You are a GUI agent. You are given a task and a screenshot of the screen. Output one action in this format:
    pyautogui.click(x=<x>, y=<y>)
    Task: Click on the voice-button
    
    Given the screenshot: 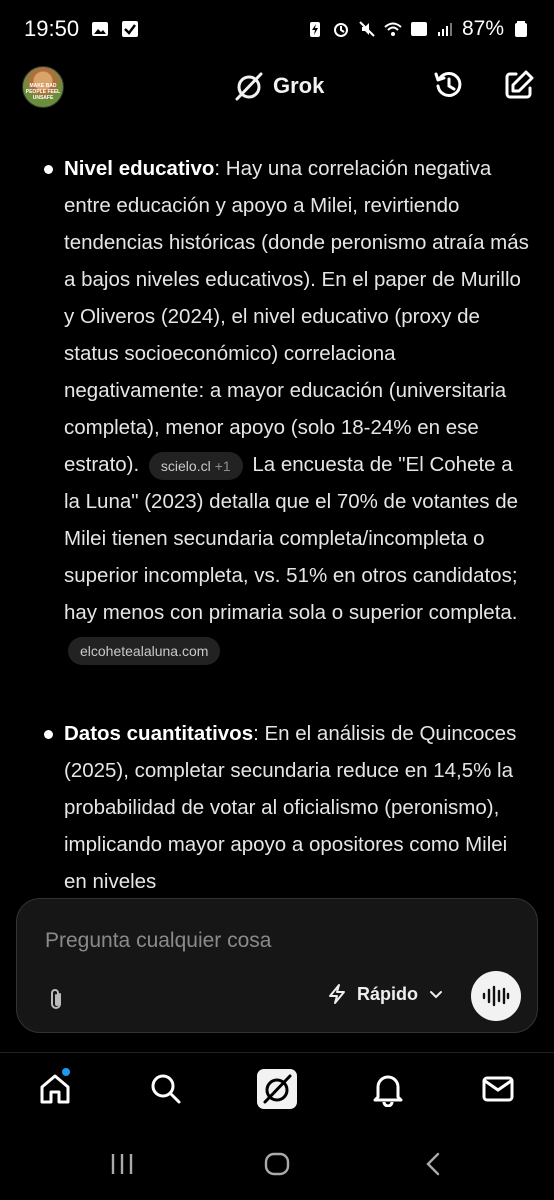 What is the action you would take?
    pyautogui.click(x=496, y=996)
    